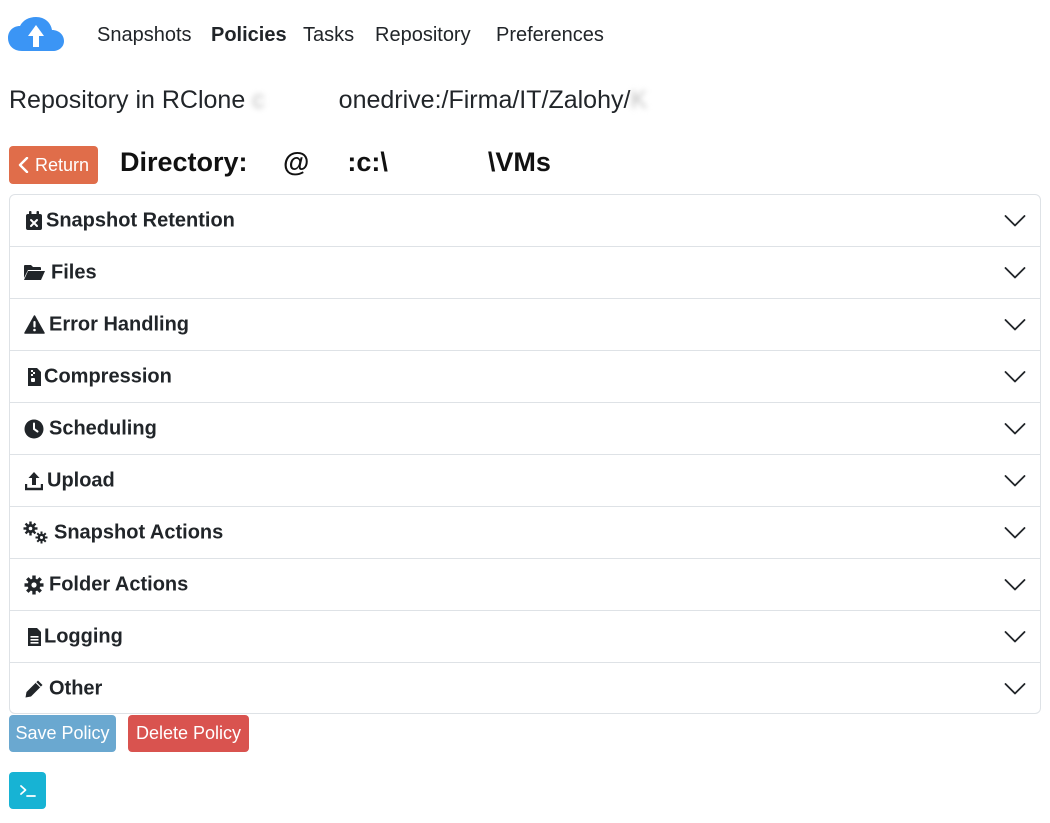 This screenshot has width=1050, height=823. I want to click on nav-preferences: Preferences, so click(550, 35).